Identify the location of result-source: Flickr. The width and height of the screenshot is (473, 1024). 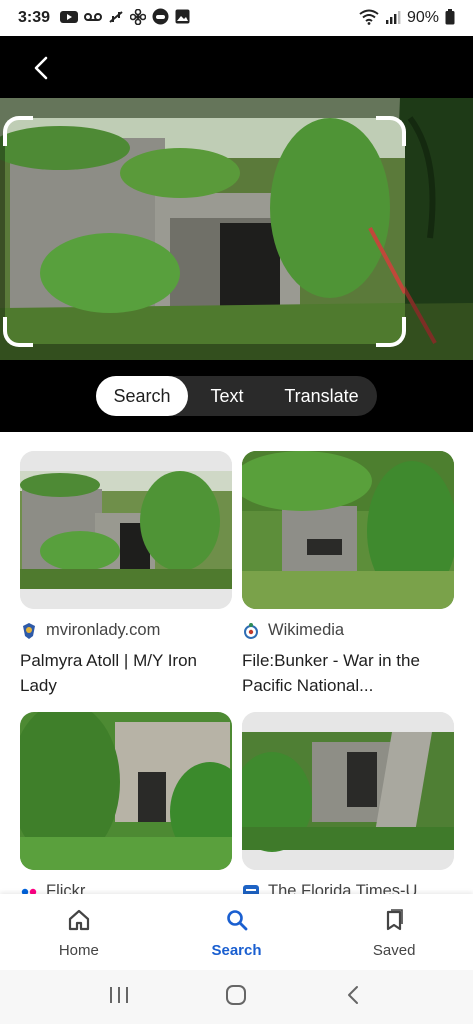
(126, 888).